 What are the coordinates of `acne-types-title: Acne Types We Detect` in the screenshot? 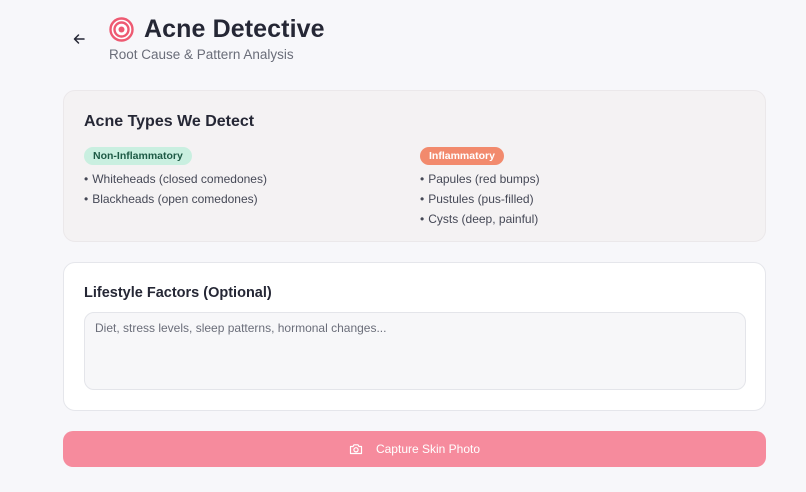 It's located at (169, 121).